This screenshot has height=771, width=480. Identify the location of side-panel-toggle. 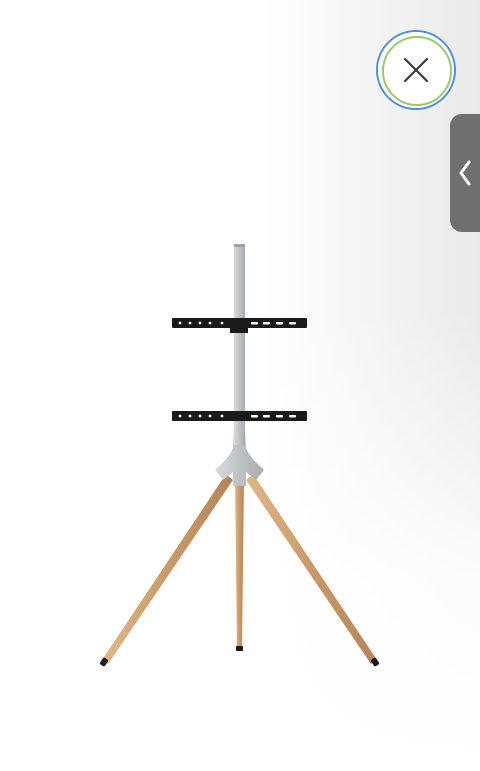
(465, 173).